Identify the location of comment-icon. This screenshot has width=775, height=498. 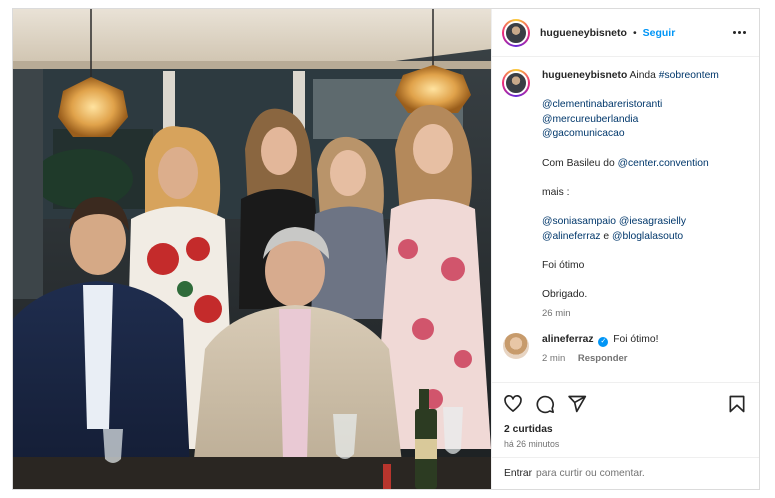
(545, 404).